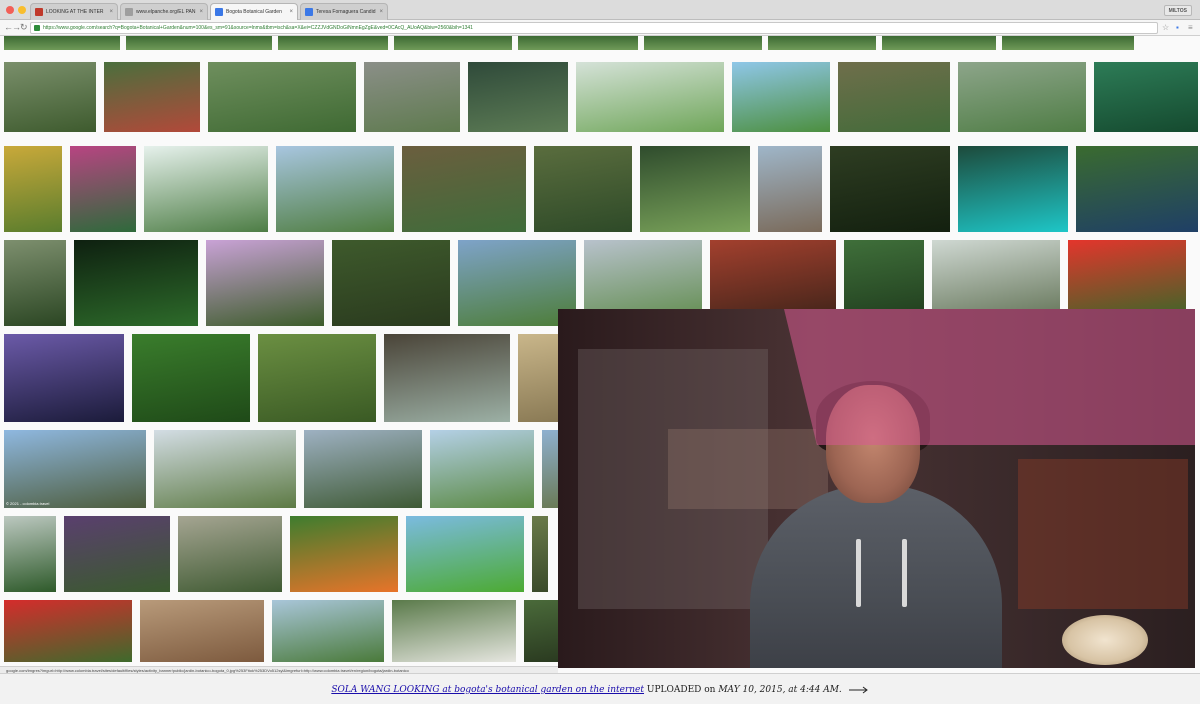  I want to click on hoodie, so click(876, 576).